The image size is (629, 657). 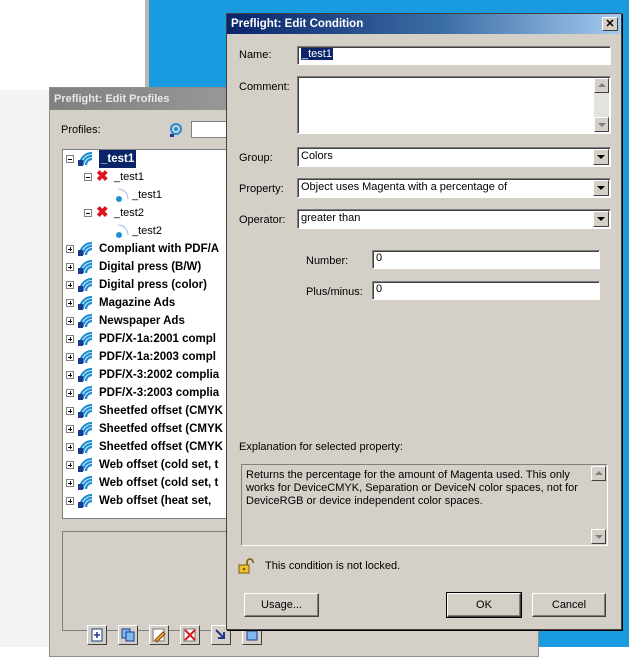 I want to click on tree-item-label: Magazine Ads, so click(x=137, y=303).